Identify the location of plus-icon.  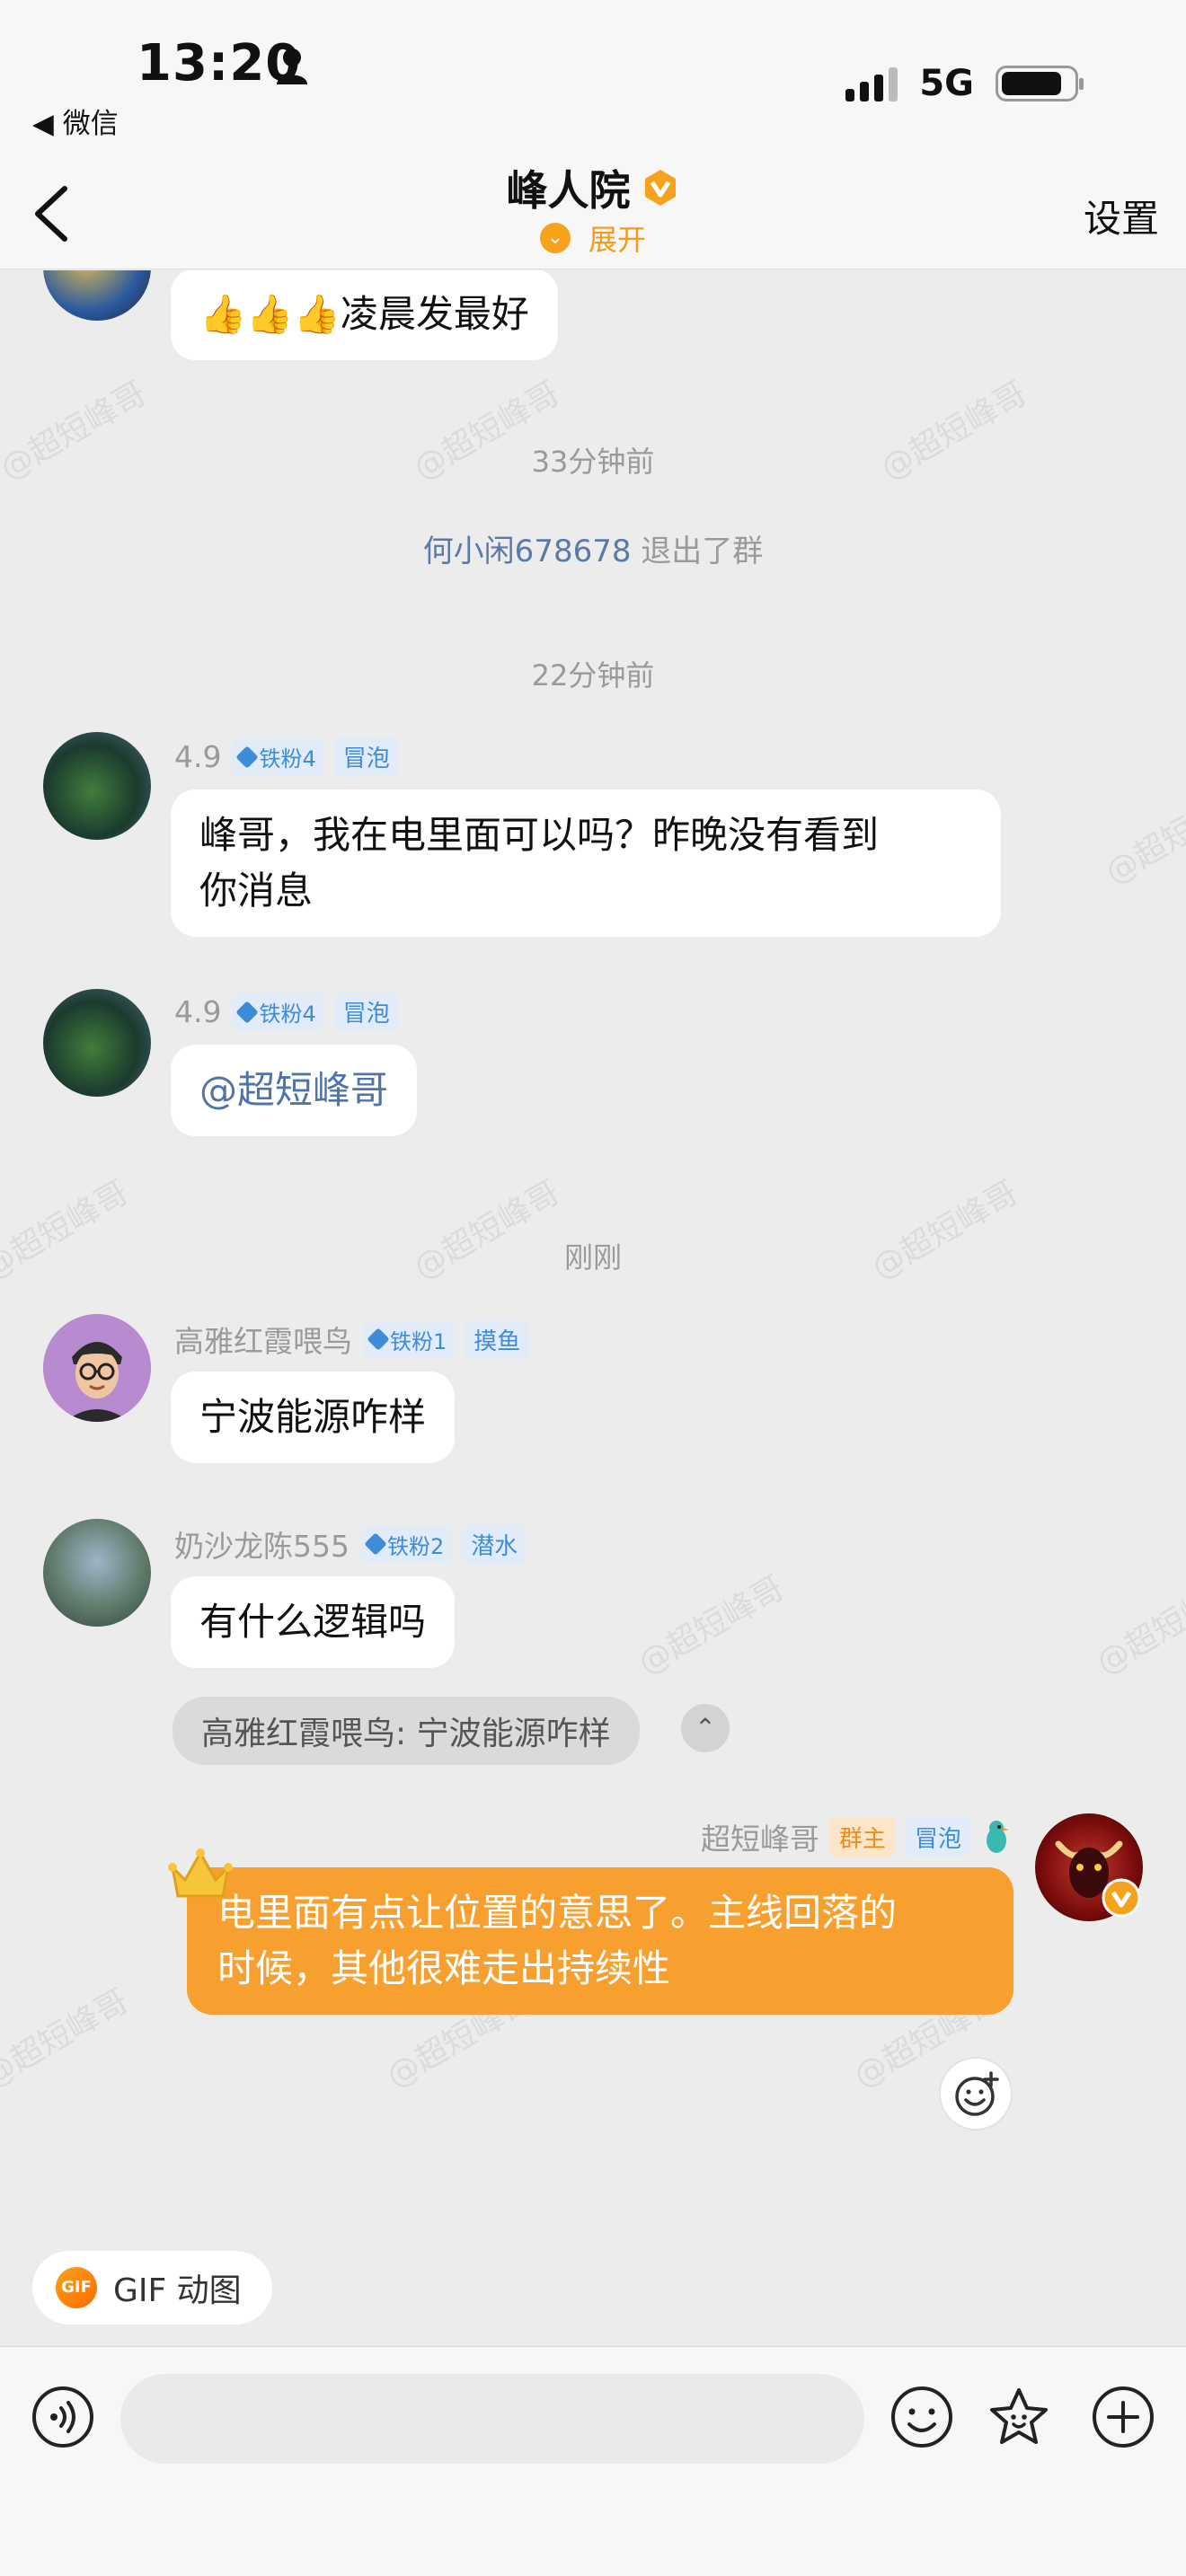
(1123, 2417).